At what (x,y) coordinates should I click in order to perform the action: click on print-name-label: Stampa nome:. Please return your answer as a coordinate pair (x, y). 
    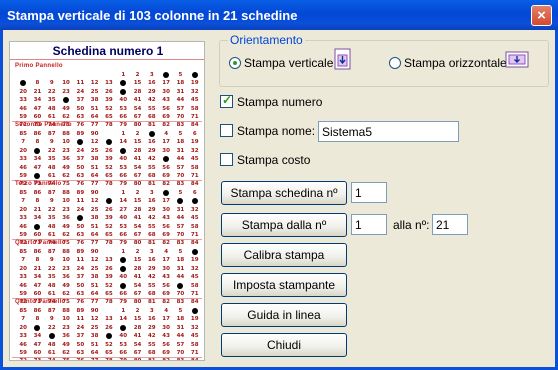
    Looking at the image, I should click on (276, 131).